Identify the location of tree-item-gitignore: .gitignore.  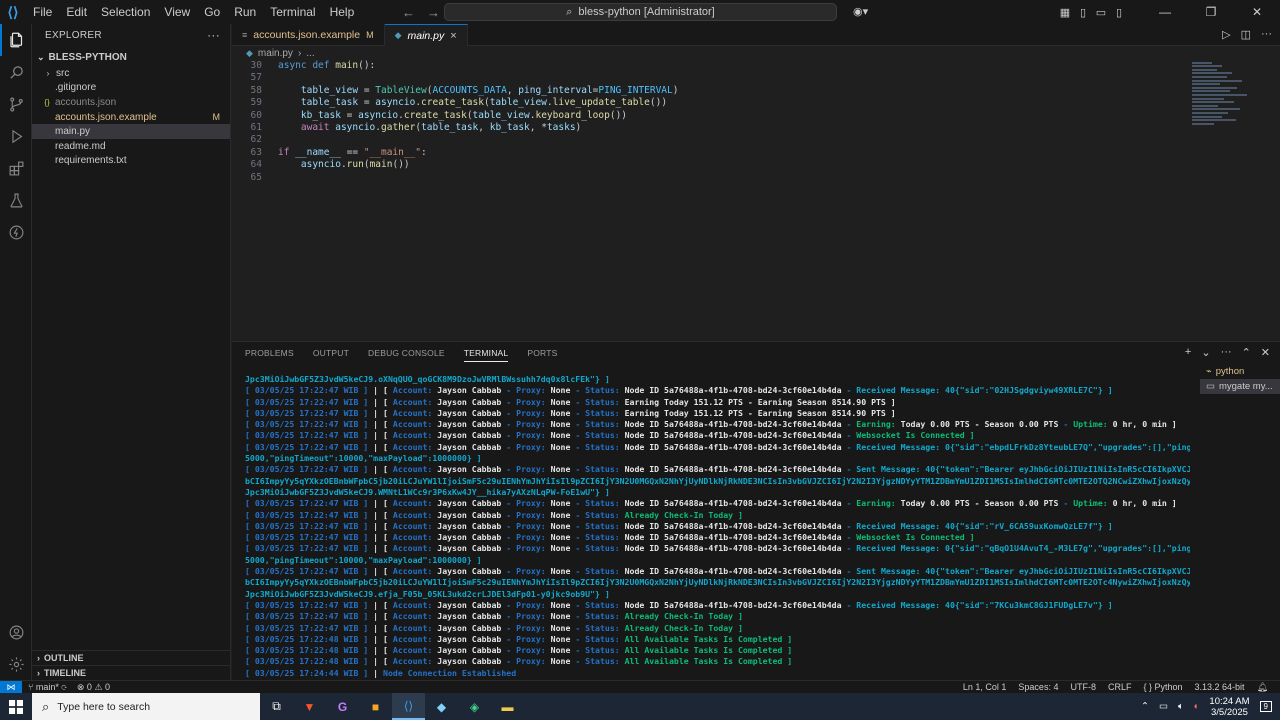
(131, 88).